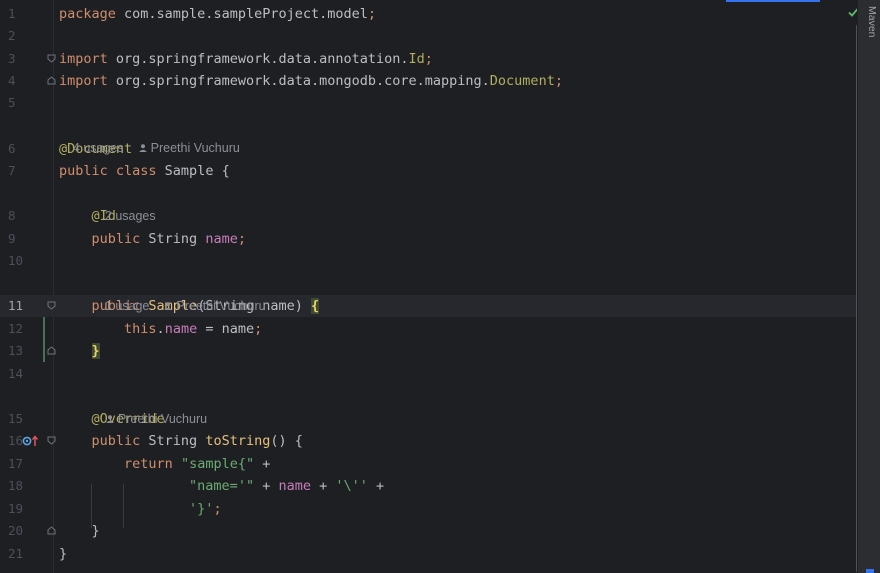 This screenshot has height=573, width=880. I want to click on constructor-usage-hint: 1 usage Preethi Vuchuru, so click(178, 293).